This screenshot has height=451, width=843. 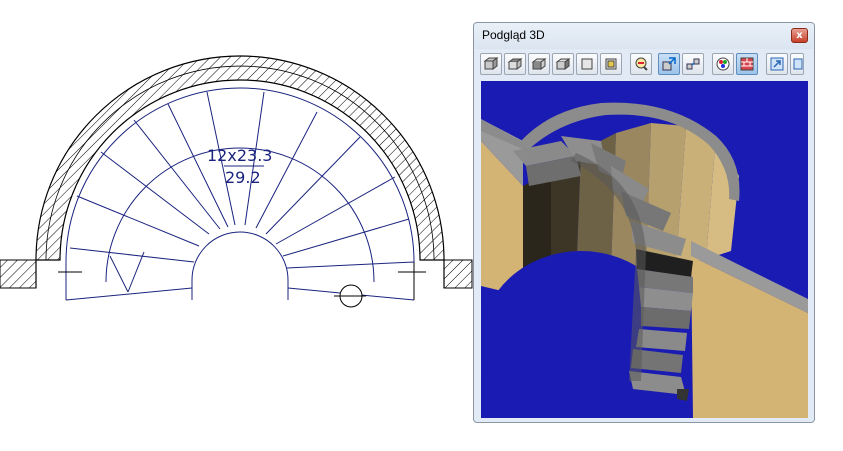 I want to click on view-back-icon, so click(x=587, y=64).